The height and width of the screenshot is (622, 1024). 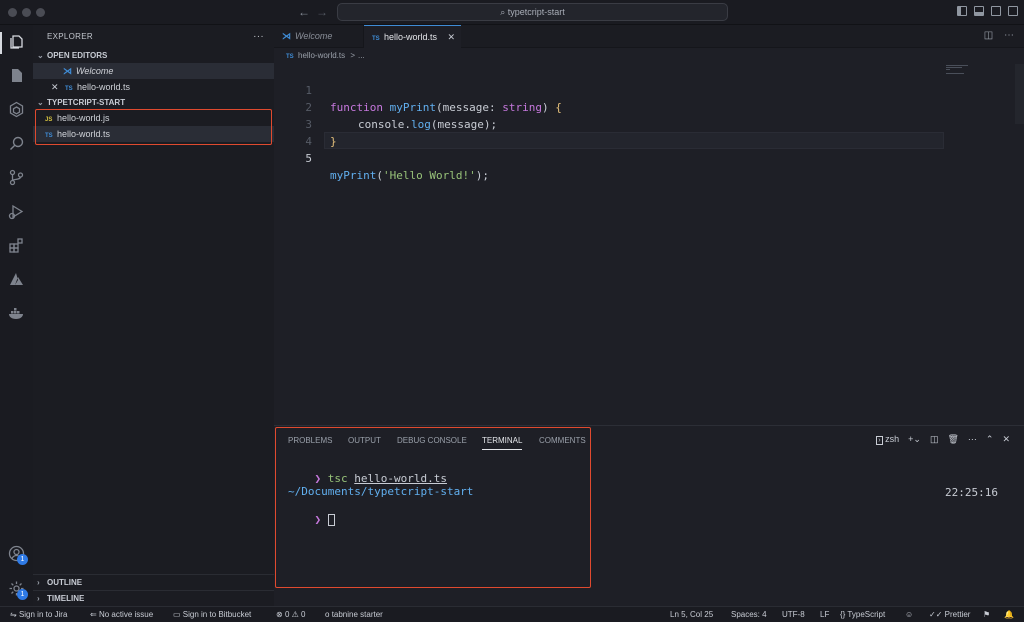 I want to click on braces-icon: {}, so click(x=843, y=614).